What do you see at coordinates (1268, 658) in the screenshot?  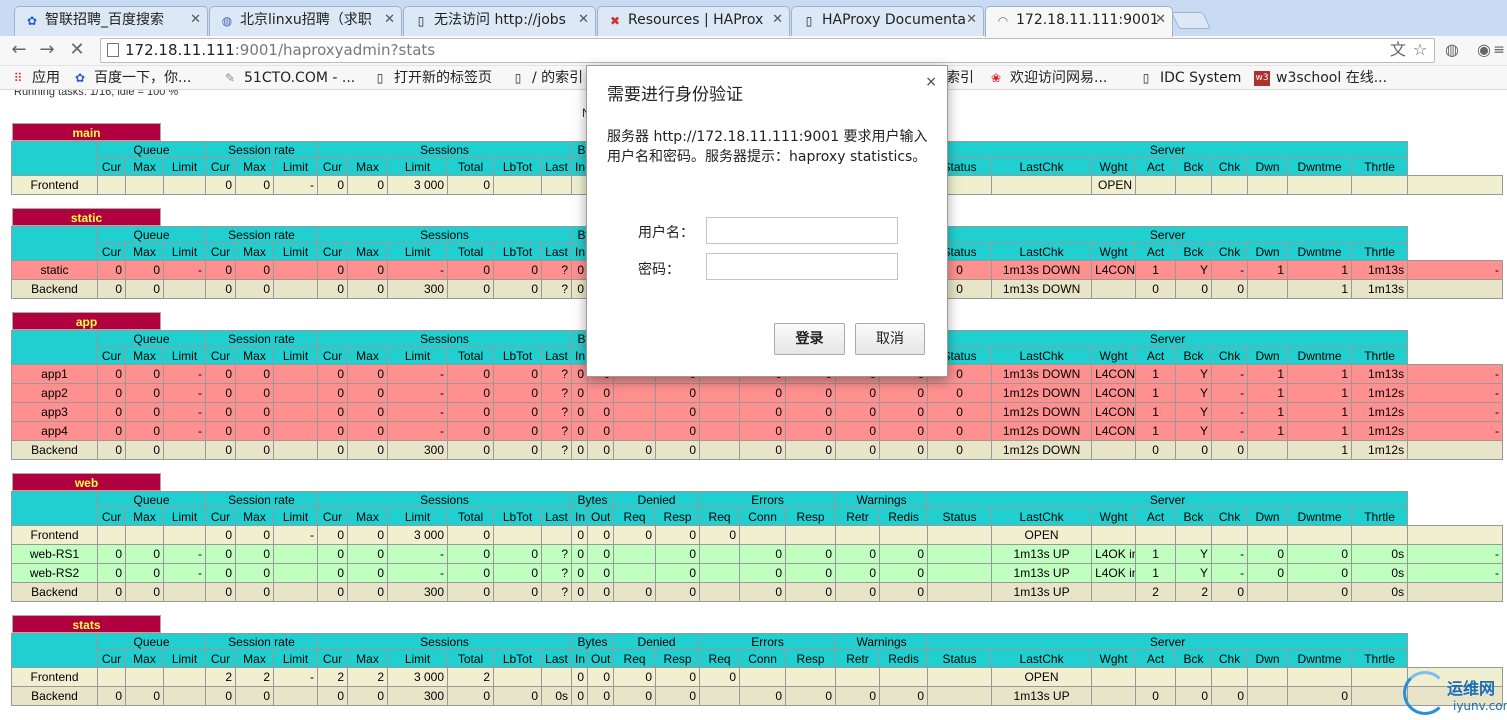 I see `header-dwn: Dwn` at bounding box center [1268, 658].